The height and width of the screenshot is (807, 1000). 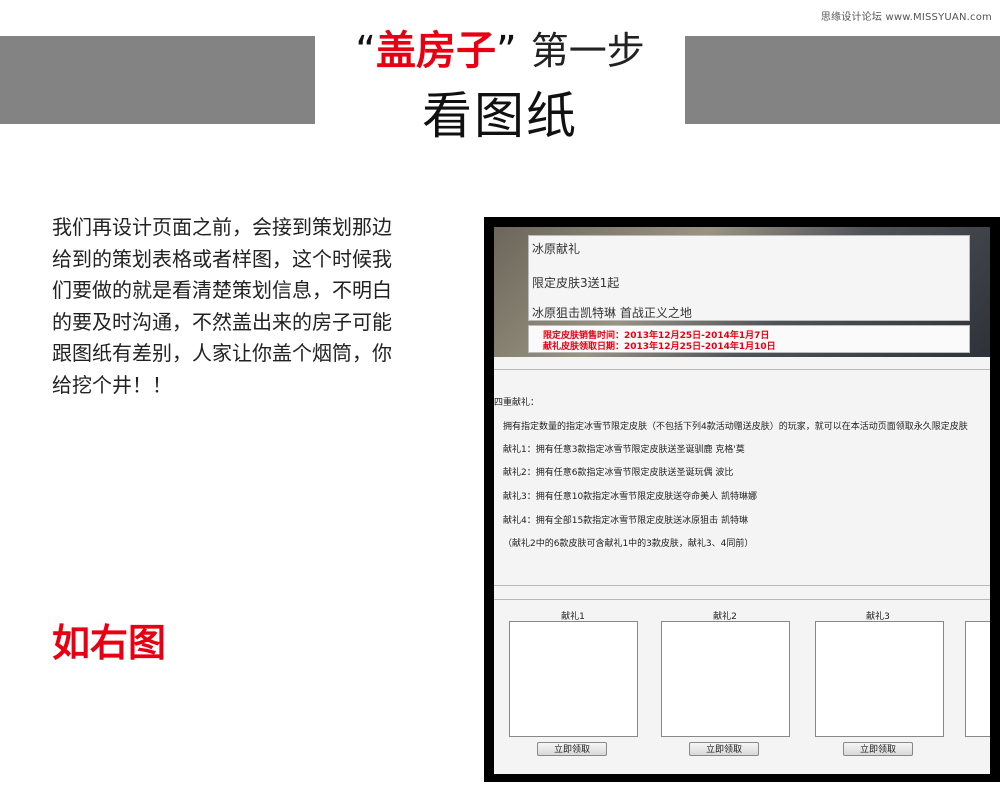 I want to click on intro-line: 给挖个井！！, so click(x=112, y=384).